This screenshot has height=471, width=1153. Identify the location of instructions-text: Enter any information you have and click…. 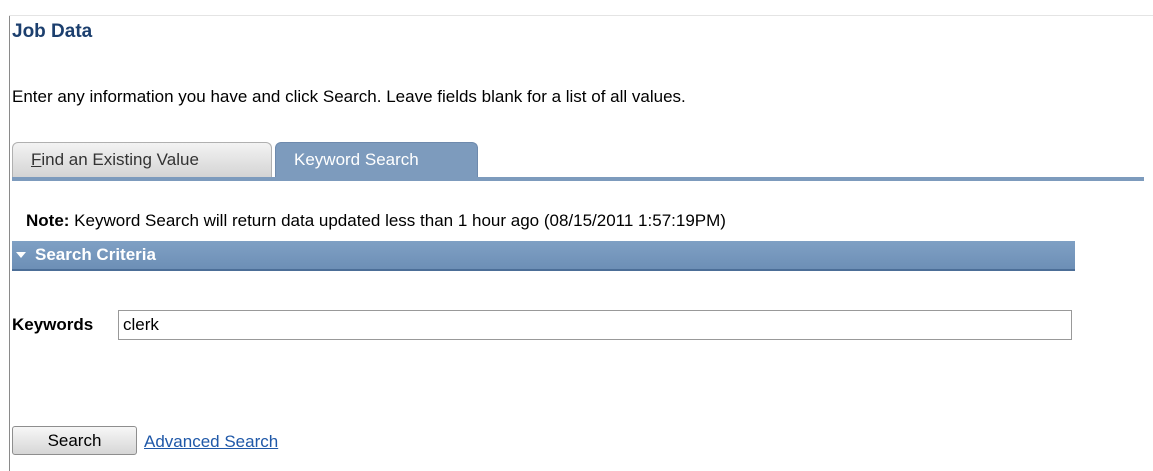
(349, 96).